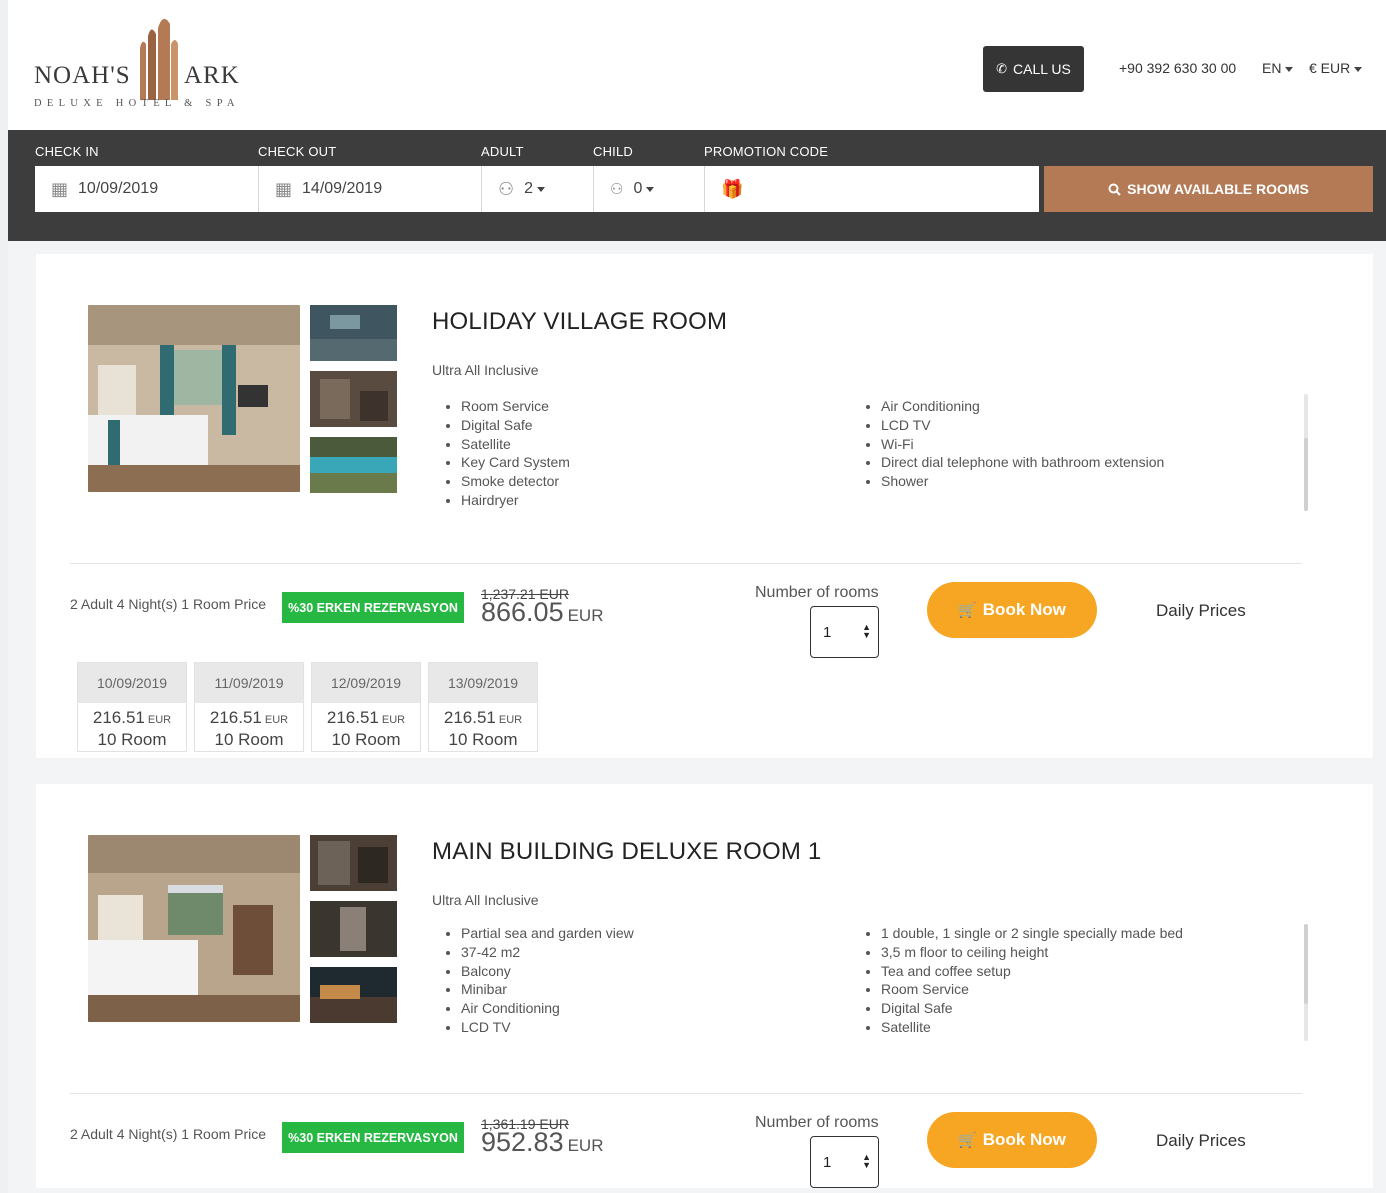 This screenshot has width=1386, height=1193. What do you see at coordinates (1218, 189) in the screenshot?
I see `show-available-rooms-label: SHOW AVAILABLE ROOMS` at bounding box center [1218, 189].